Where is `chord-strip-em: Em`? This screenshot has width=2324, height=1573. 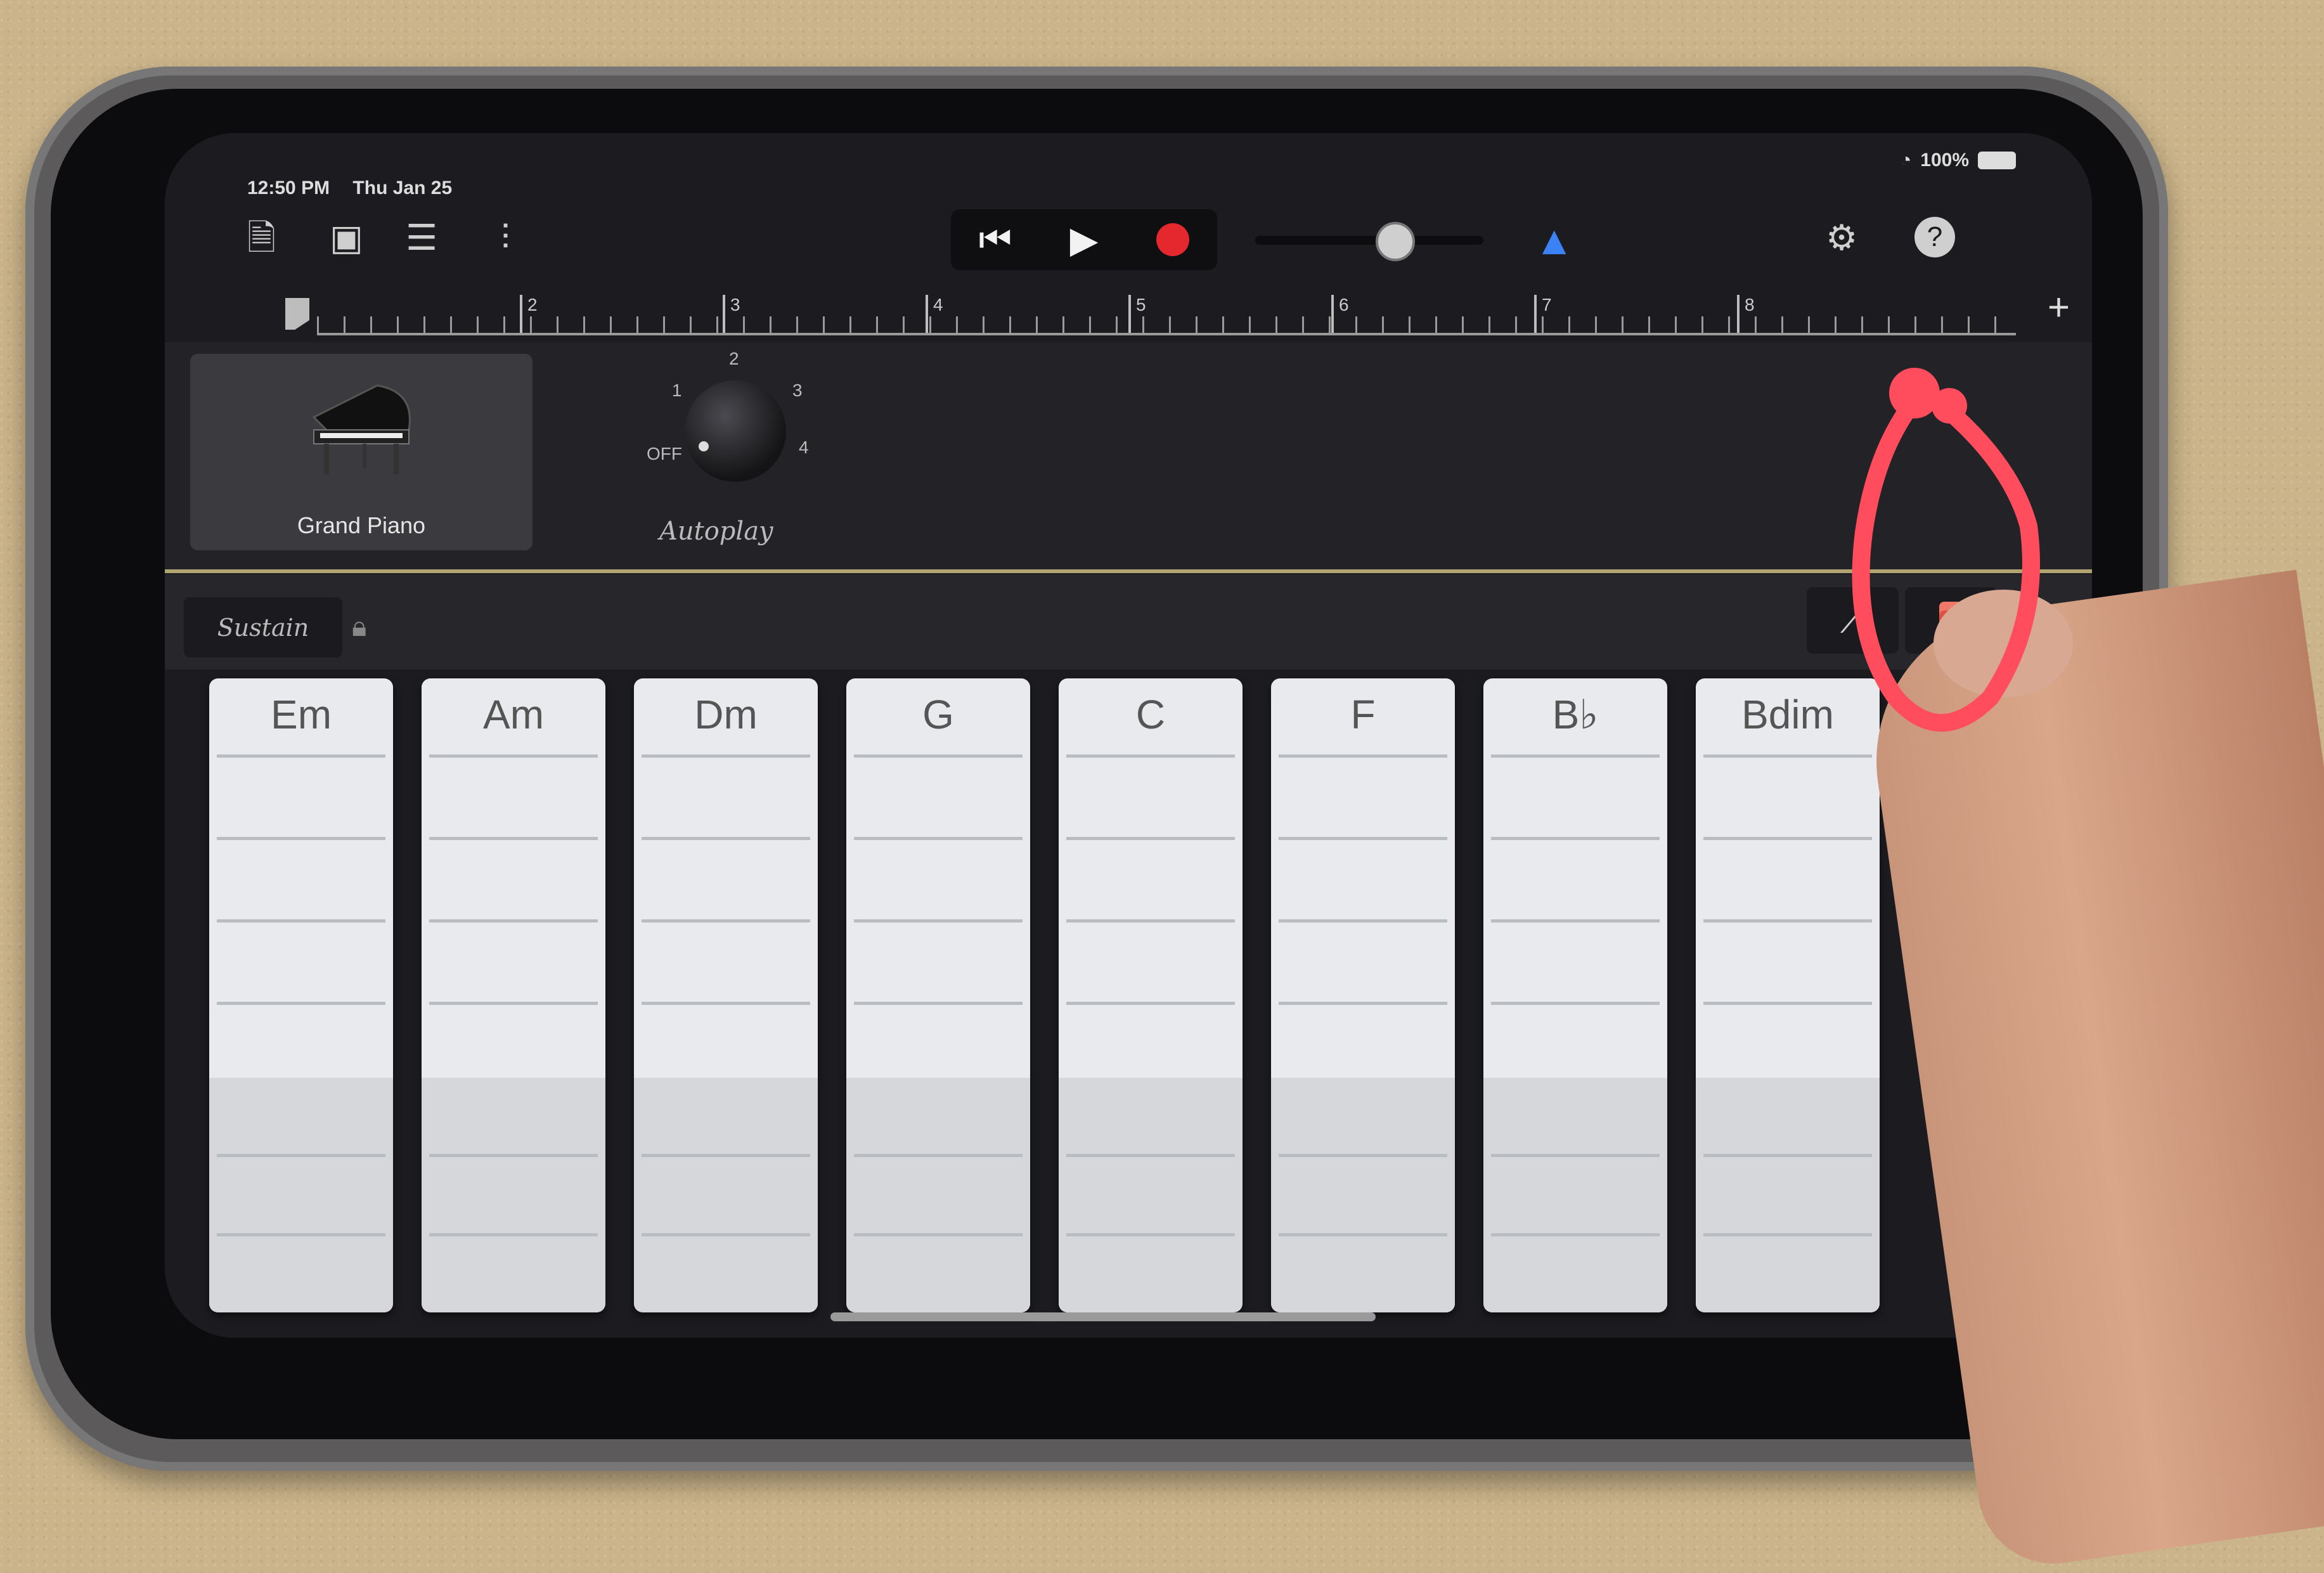 chord-strip-em: Em is located at coordinates (301, 995).